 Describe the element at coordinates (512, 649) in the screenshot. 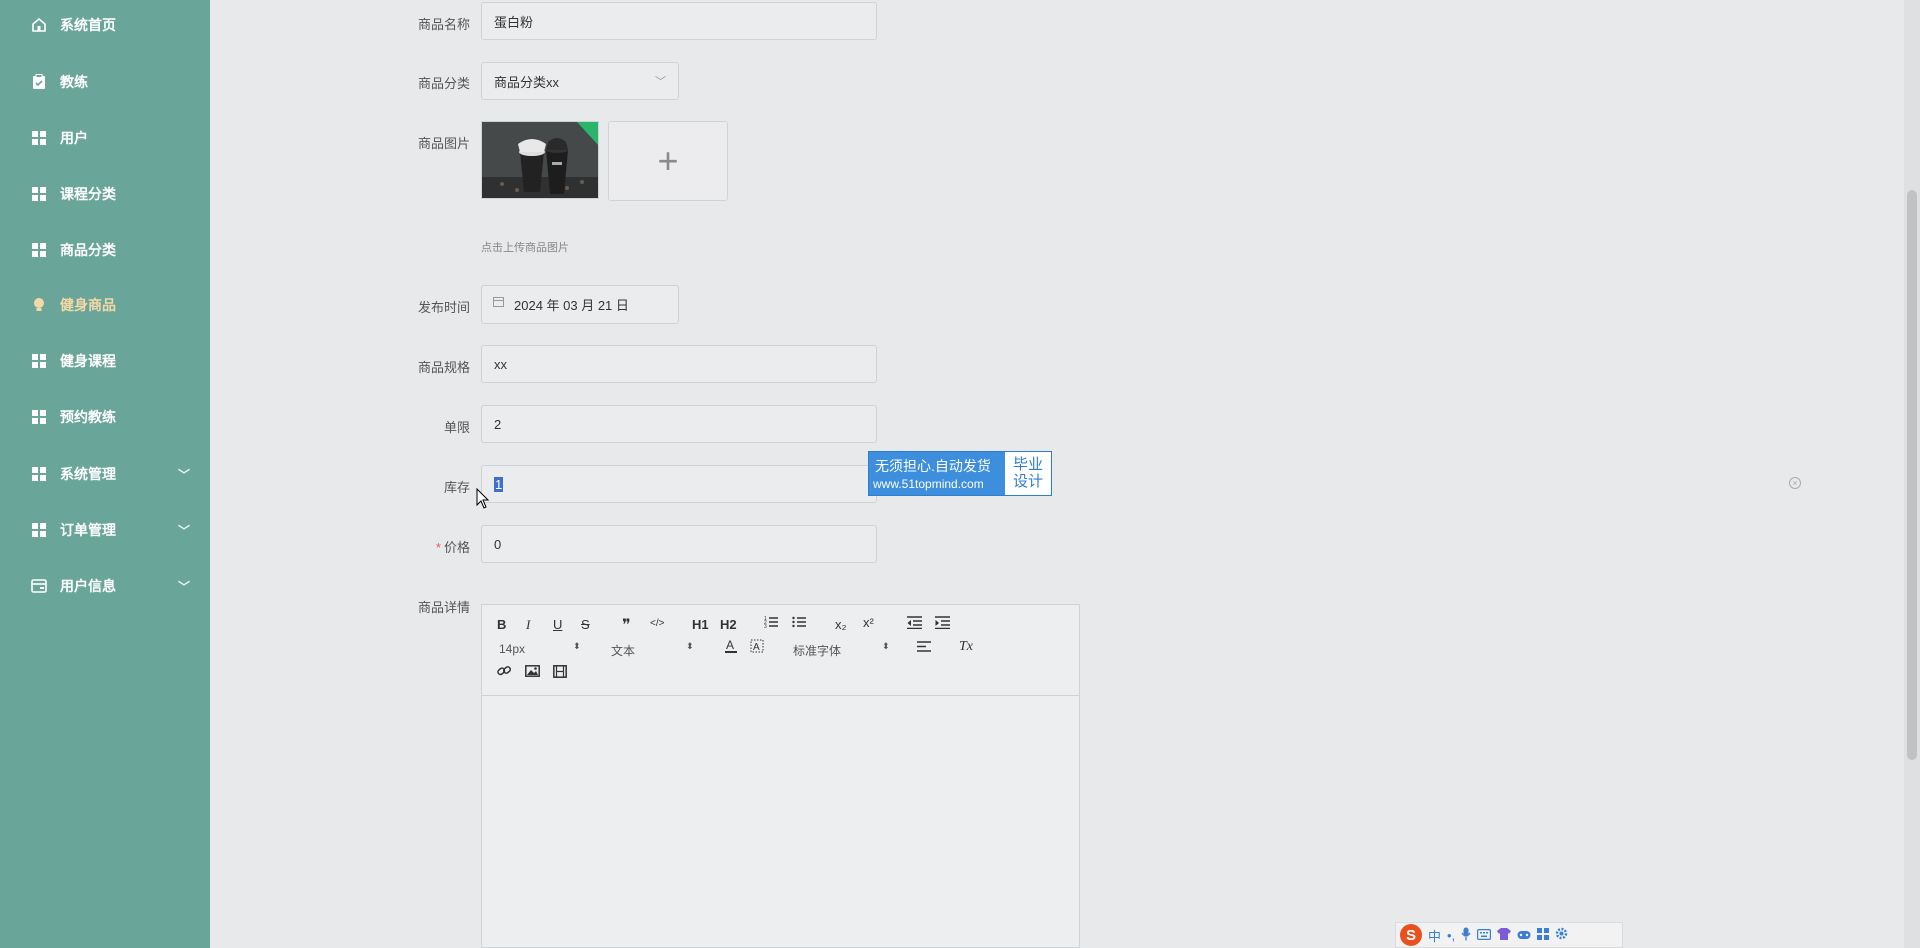

I see `font-size-select: 14px` at that location.